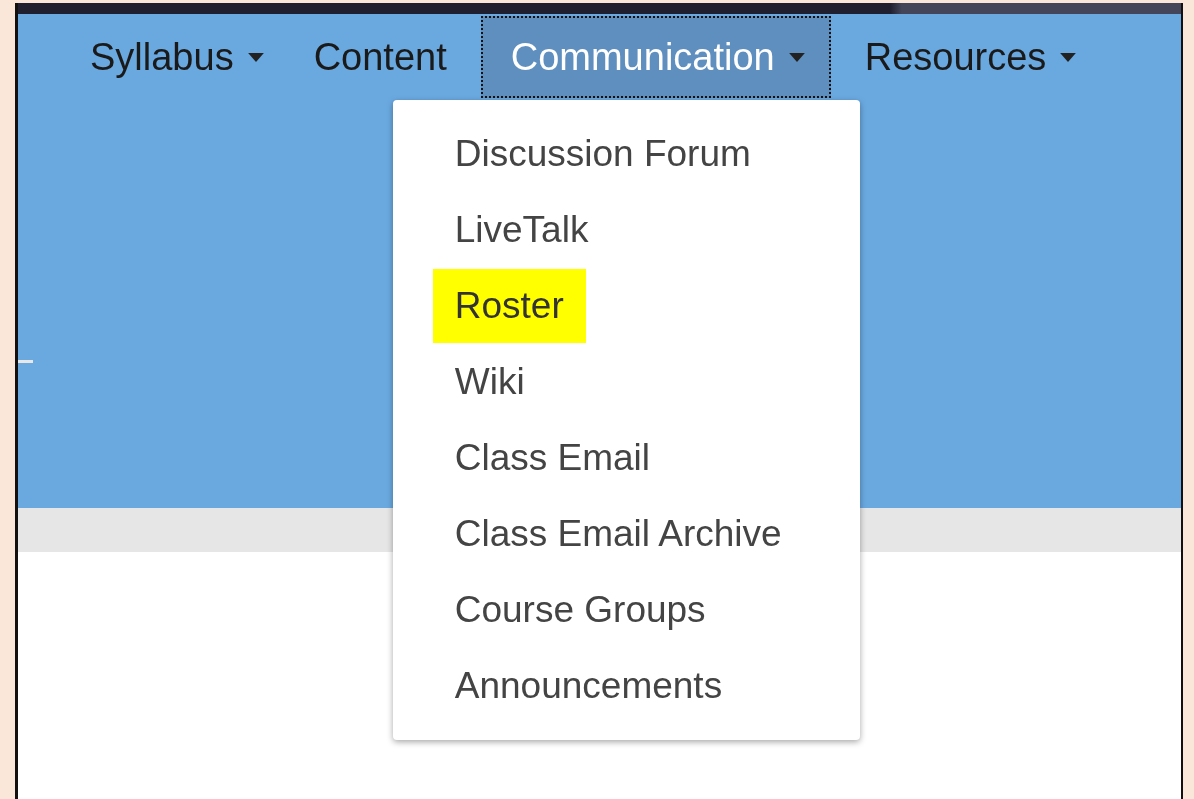 The width and height of the screenshot is (1194, 799). I want to click on menu-item: Class Email Archive, so click(618, 534).